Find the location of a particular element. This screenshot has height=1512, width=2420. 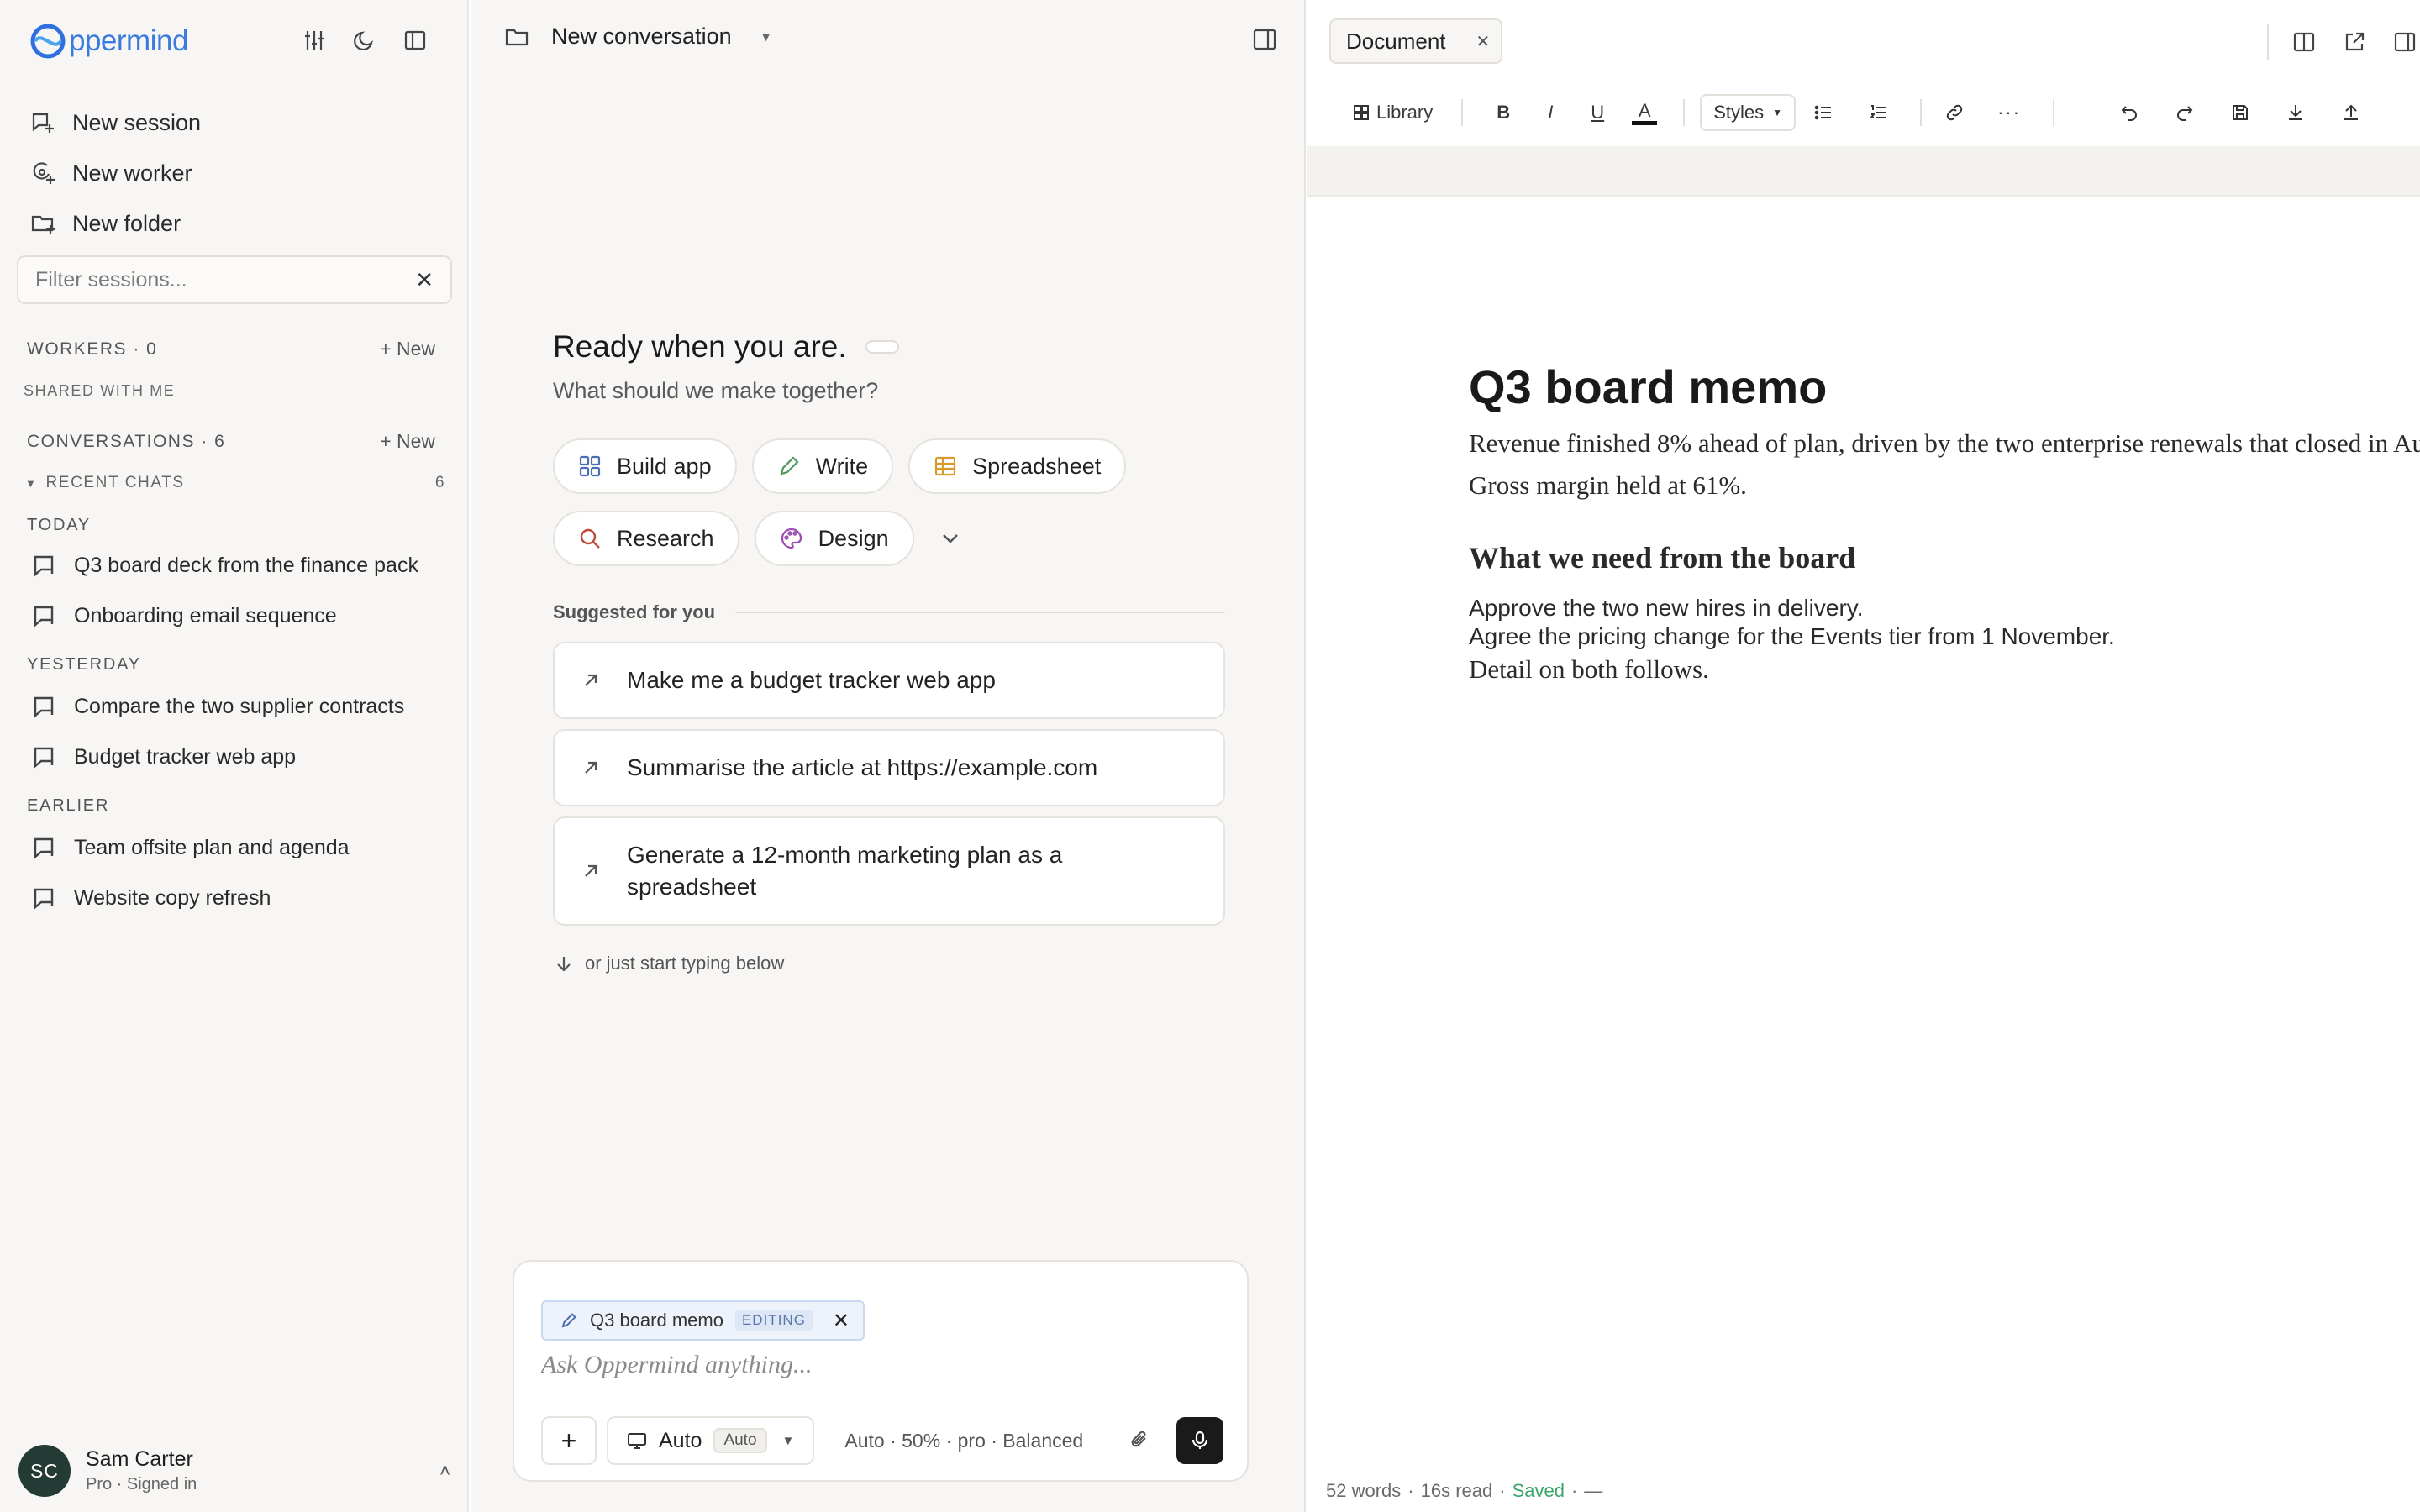

model-info: Auto · 50% · pro · Balanced is located at coordinates (982, 1441).